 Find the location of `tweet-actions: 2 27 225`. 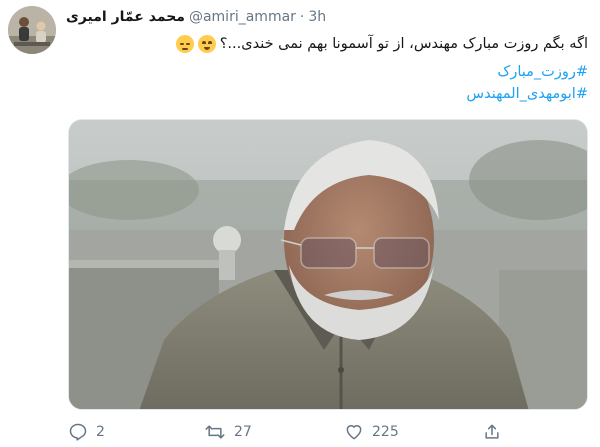

tweet-actions: 2 27 225 is located at coordinates (293, 433).